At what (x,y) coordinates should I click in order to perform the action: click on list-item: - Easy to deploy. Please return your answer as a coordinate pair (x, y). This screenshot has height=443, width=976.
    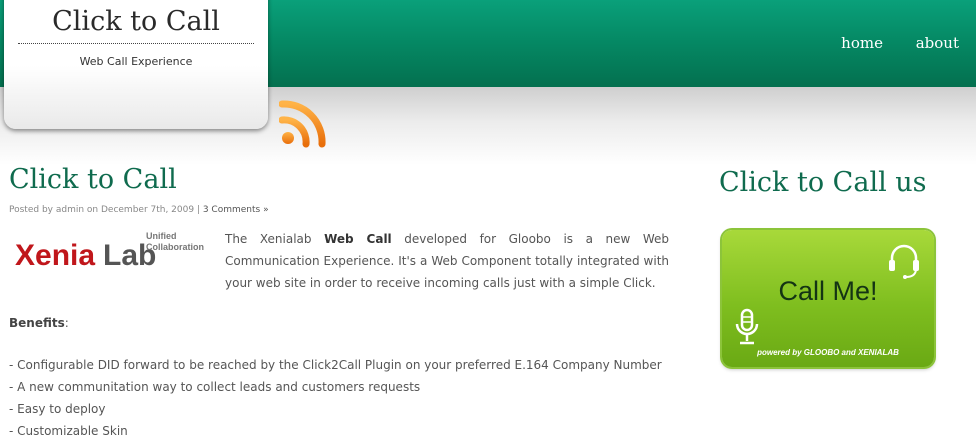
    Looking at the image, I should click on (57, 409).